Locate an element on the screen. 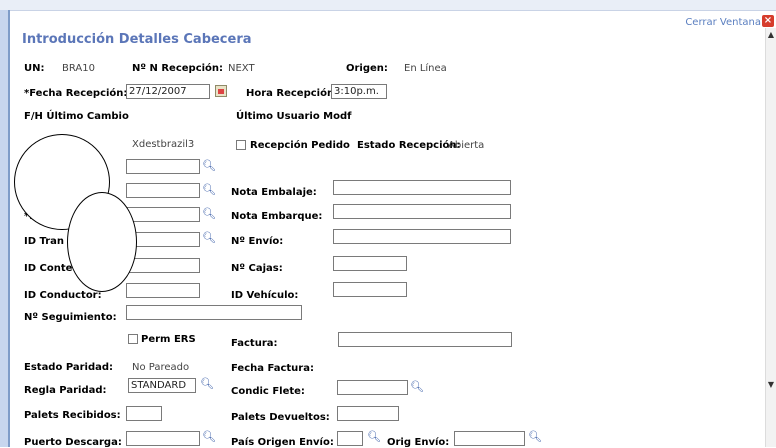  hora-recepcion-input is located at coordinates (359, 91).